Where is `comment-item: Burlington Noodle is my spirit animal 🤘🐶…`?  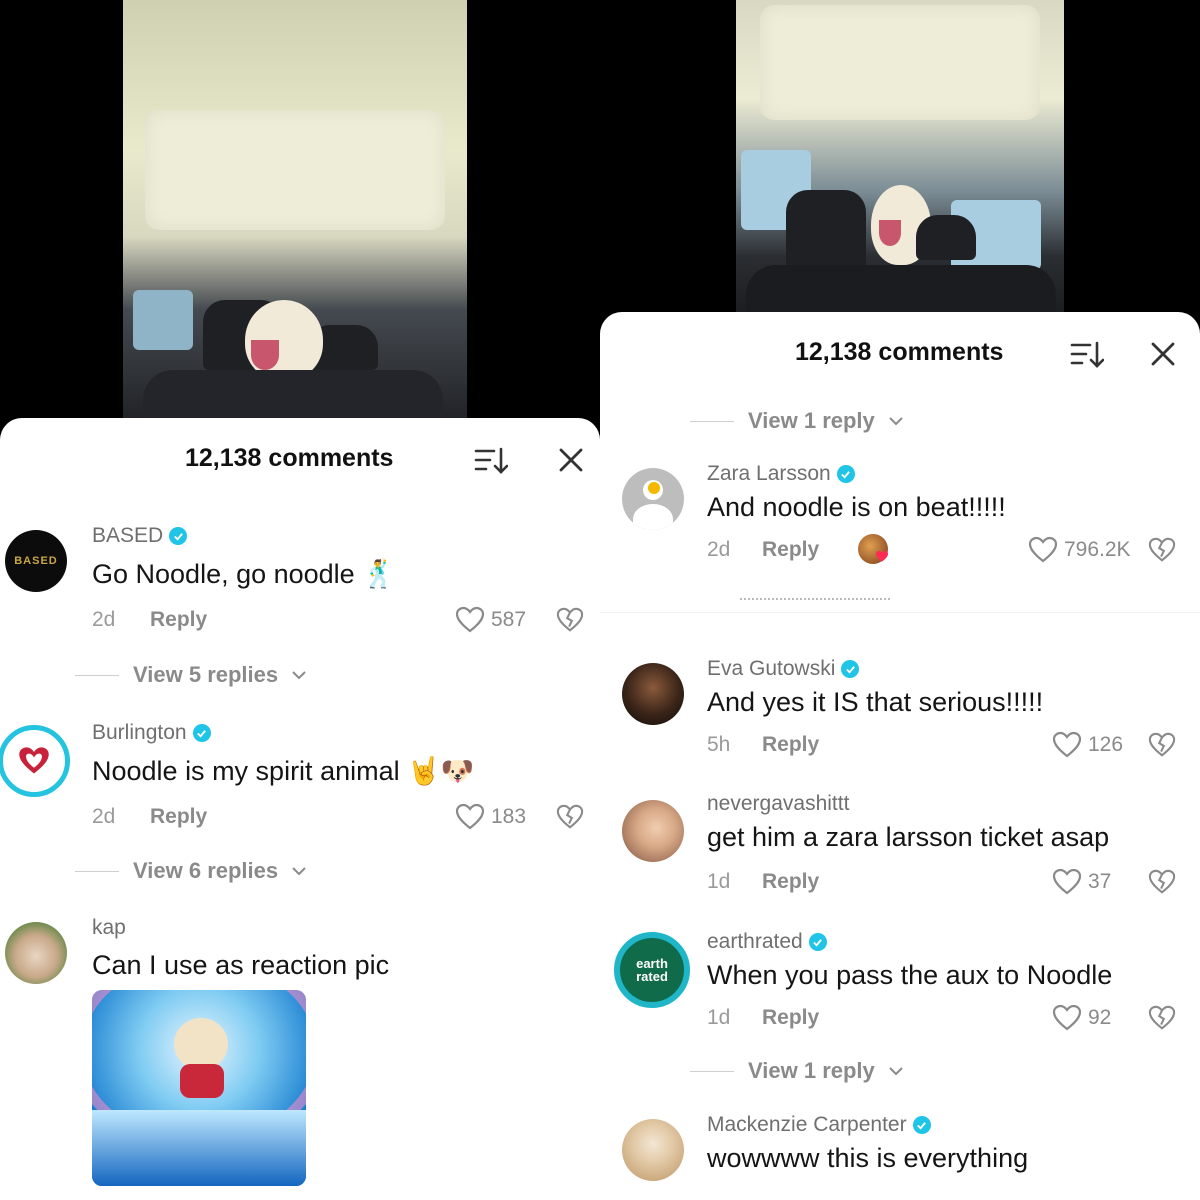 comment-item: Burlington Noodle is my spirit animal 🤘🐶… is located at coordinates (300, 775).